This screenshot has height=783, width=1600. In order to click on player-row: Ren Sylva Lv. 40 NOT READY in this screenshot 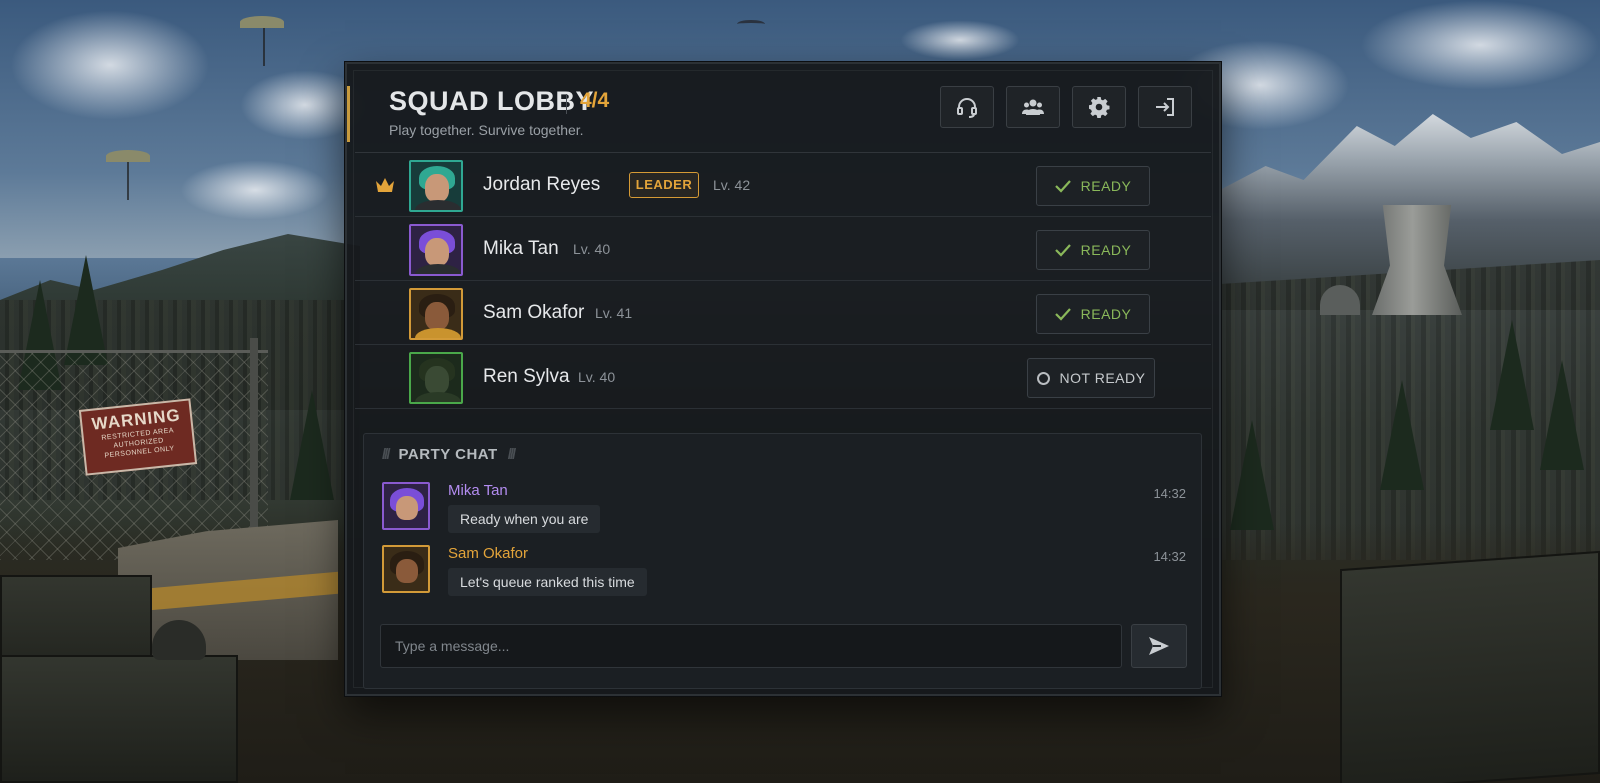, I will do `click(783, 377)`.